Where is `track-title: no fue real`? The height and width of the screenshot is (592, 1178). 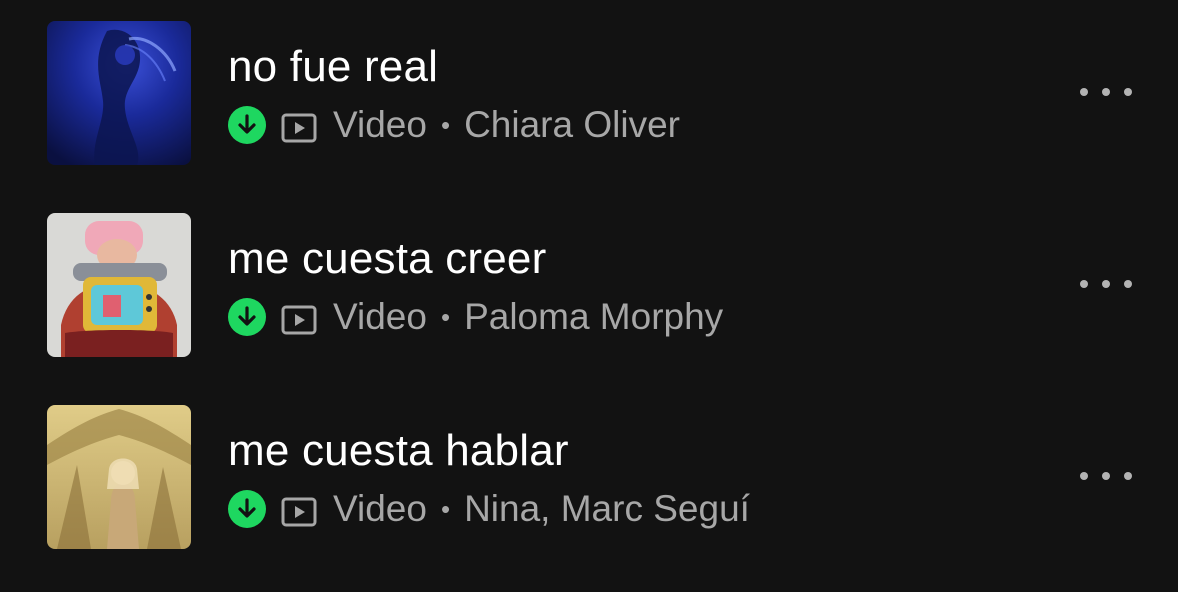 track-title: no fue real is located at coordinates (454, 67).